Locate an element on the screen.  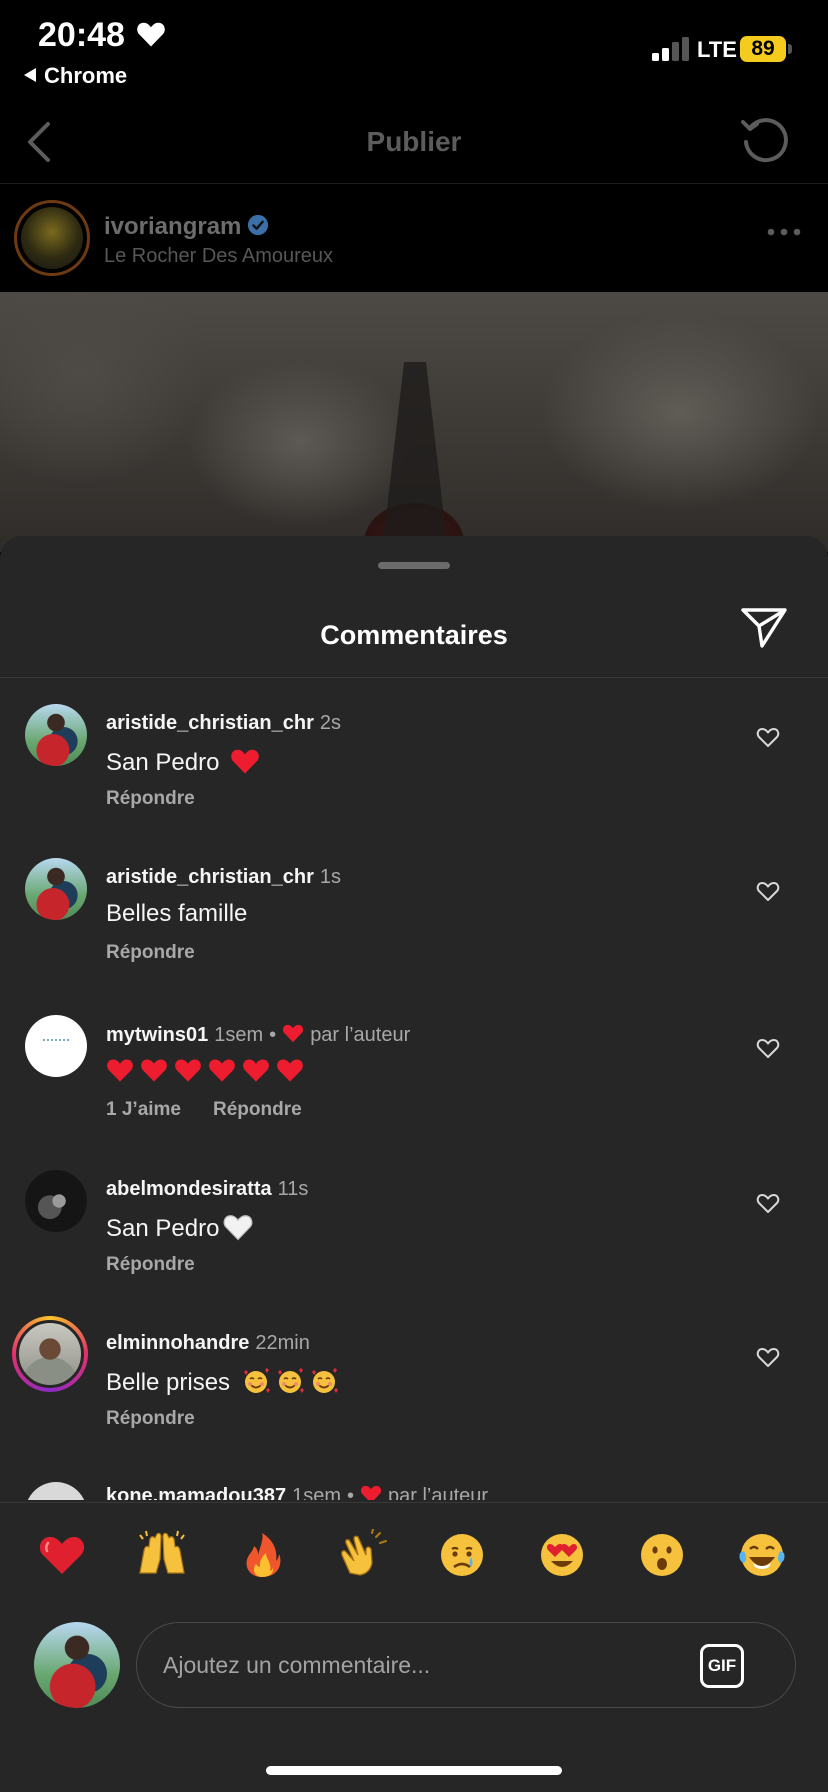
battery-nub is located at coordinates (790, 49).